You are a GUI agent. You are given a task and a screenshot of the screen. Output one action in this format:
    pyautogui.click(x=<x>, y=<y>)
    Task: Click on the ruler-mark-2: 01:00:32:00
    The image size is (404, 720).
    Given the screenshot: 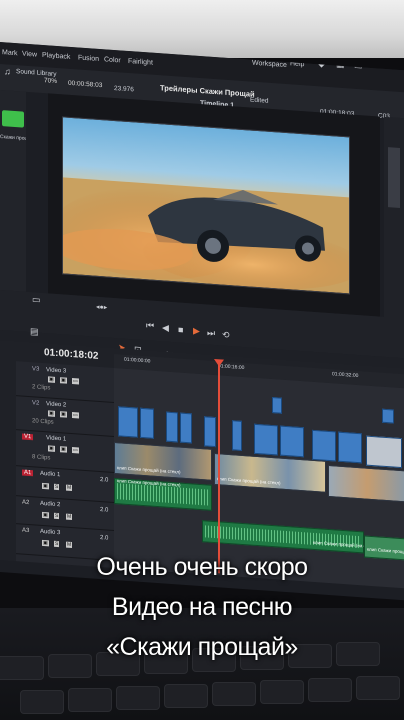 What is the action you would take?
    pyautogui.click(x=345, y=375)
    